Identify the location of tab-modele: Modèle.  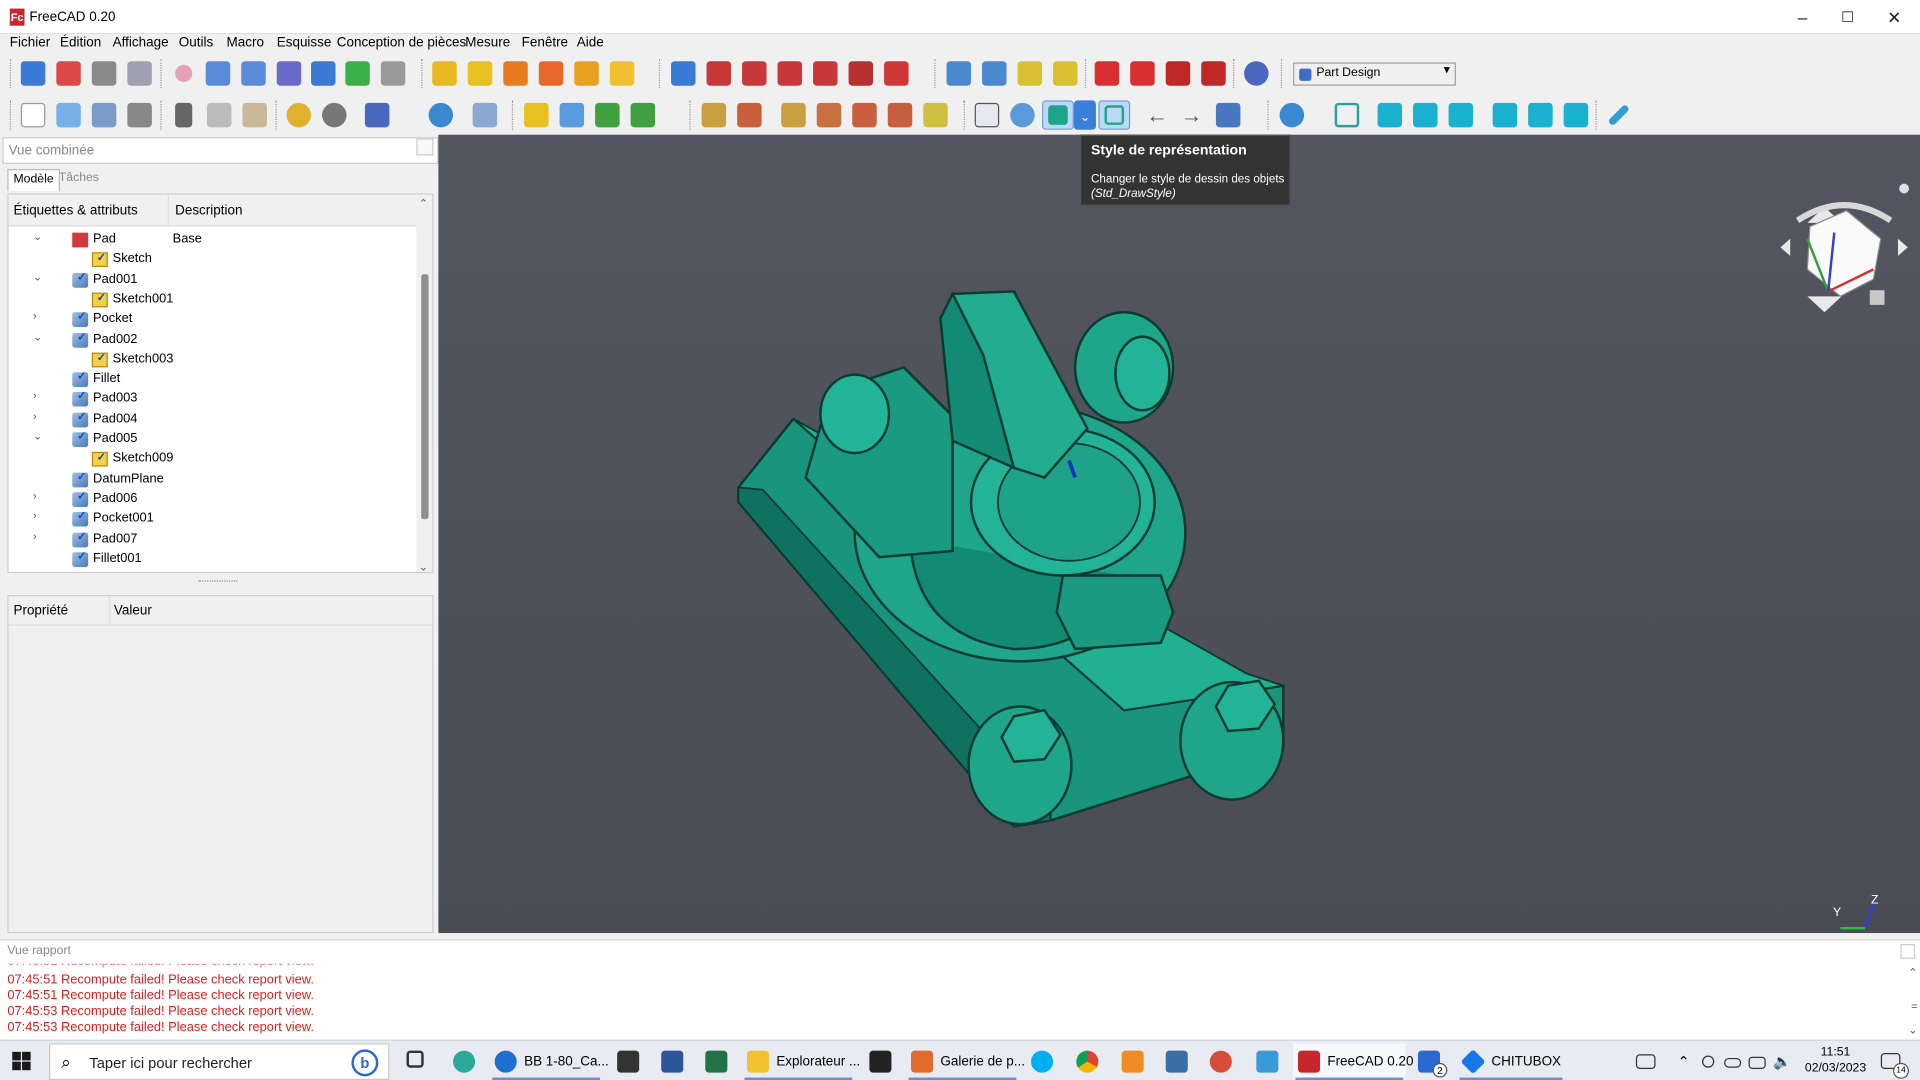
(33, 180).